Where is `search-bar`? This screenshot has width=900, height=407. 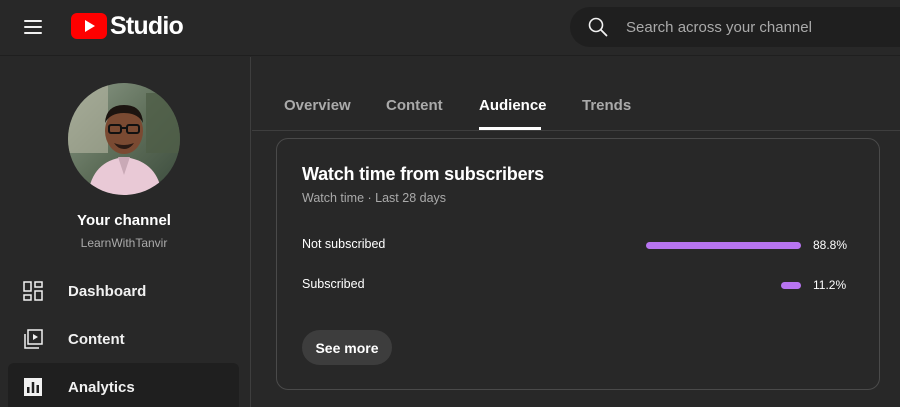
search-bar is located at coordinates (735, 27).